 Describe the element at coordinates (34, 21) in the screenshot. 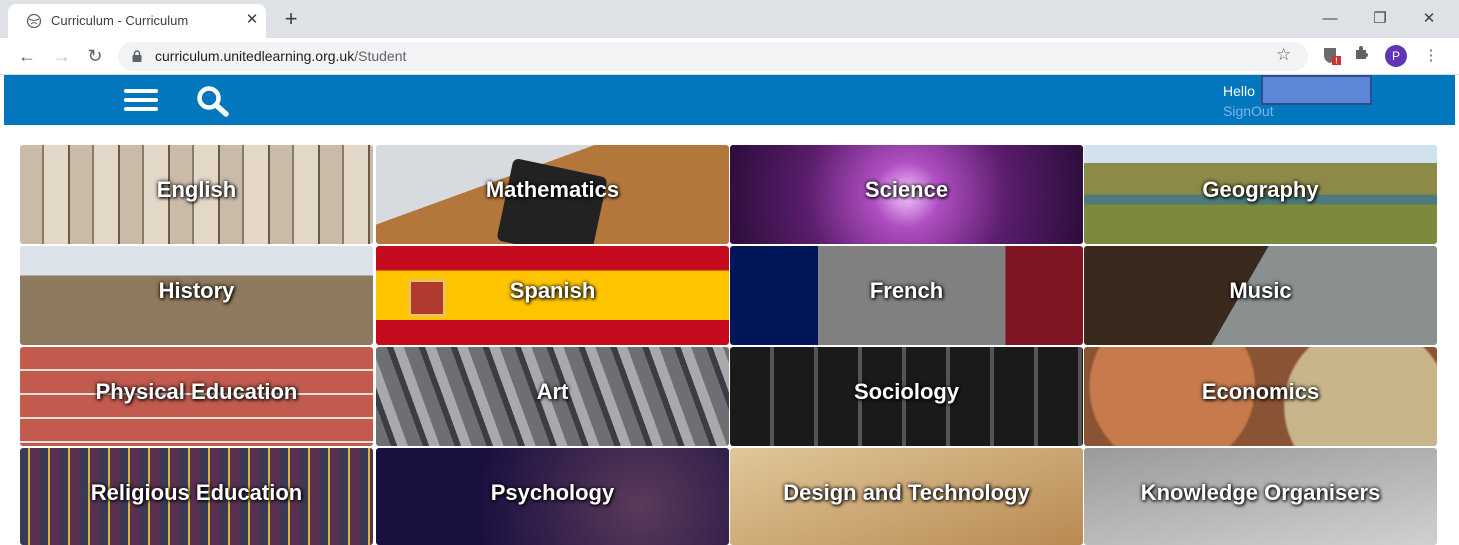

I see `globe-icon` at that location.